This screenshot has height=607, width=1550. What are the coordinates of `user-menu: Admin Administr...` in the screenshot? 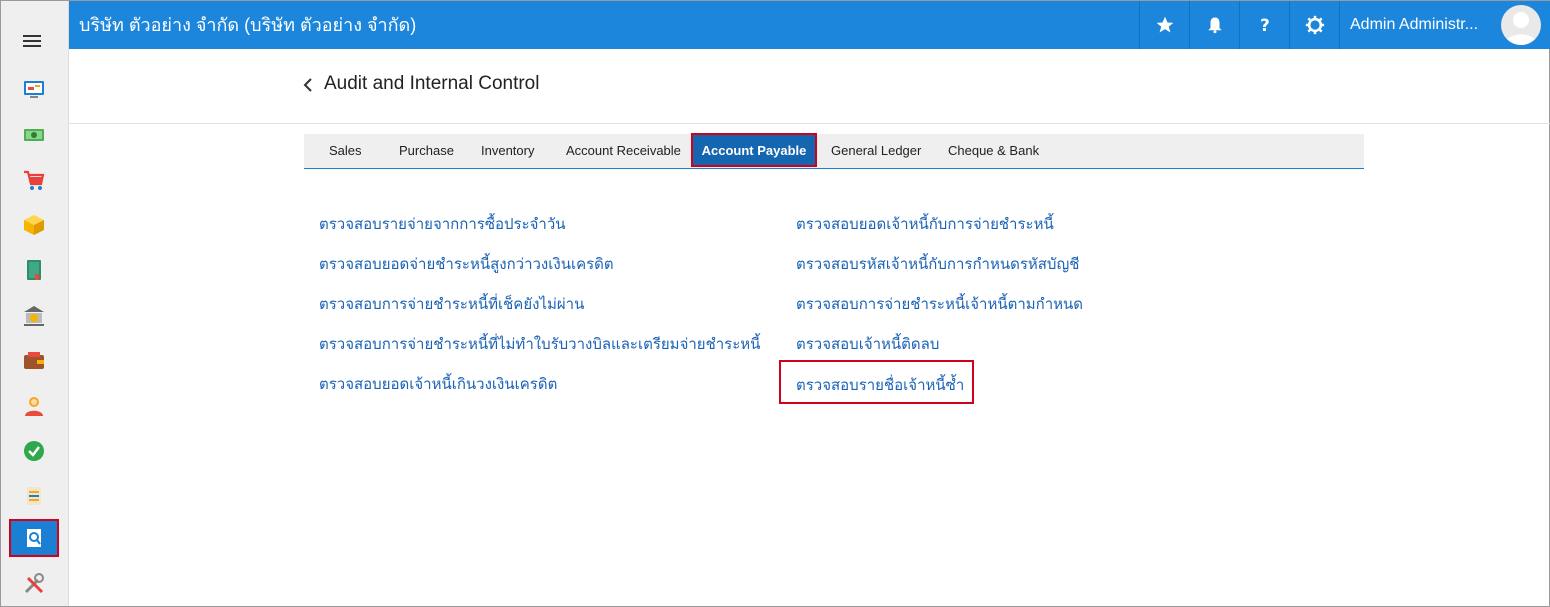 It's located at (1444, 25).